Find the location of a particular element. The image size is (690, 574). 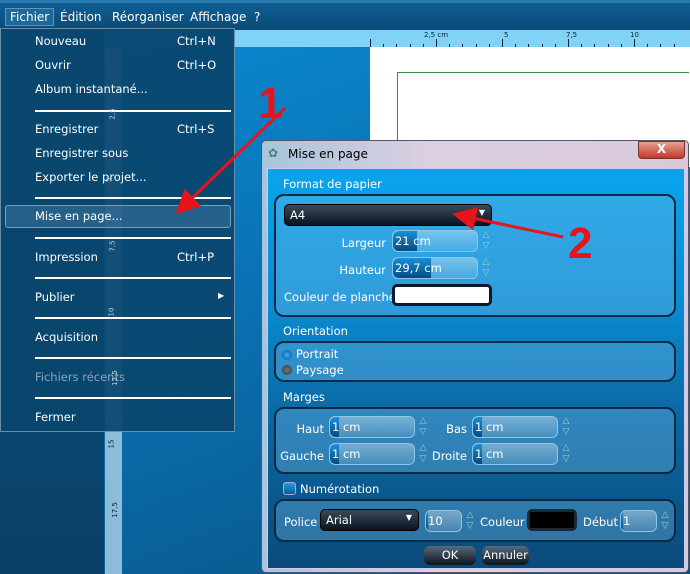

numbering-checkbox is located at coordinates (289, 488).